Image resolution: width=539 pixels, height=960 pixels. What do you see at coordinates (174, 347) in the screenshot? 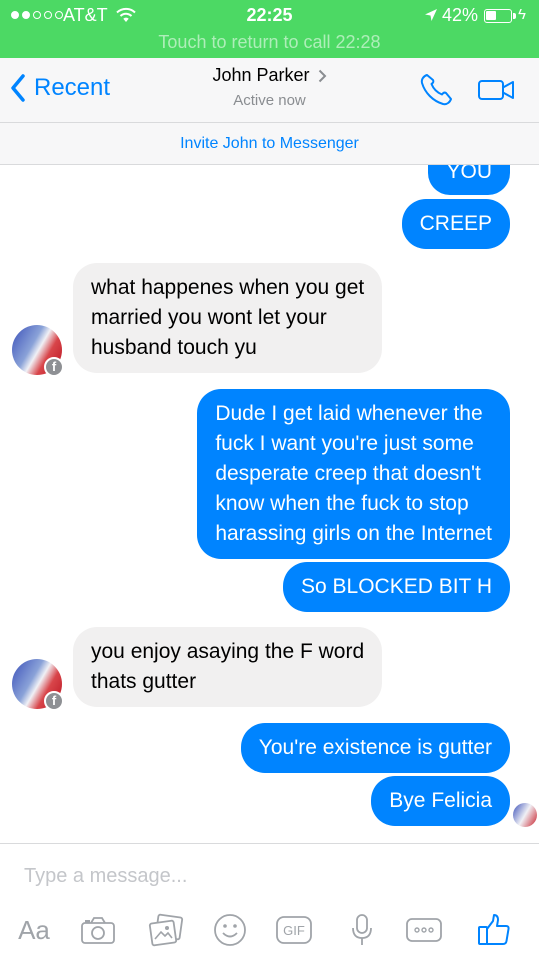
I see `message-text-line: husband touch yu` at bounding box center [174, 347].